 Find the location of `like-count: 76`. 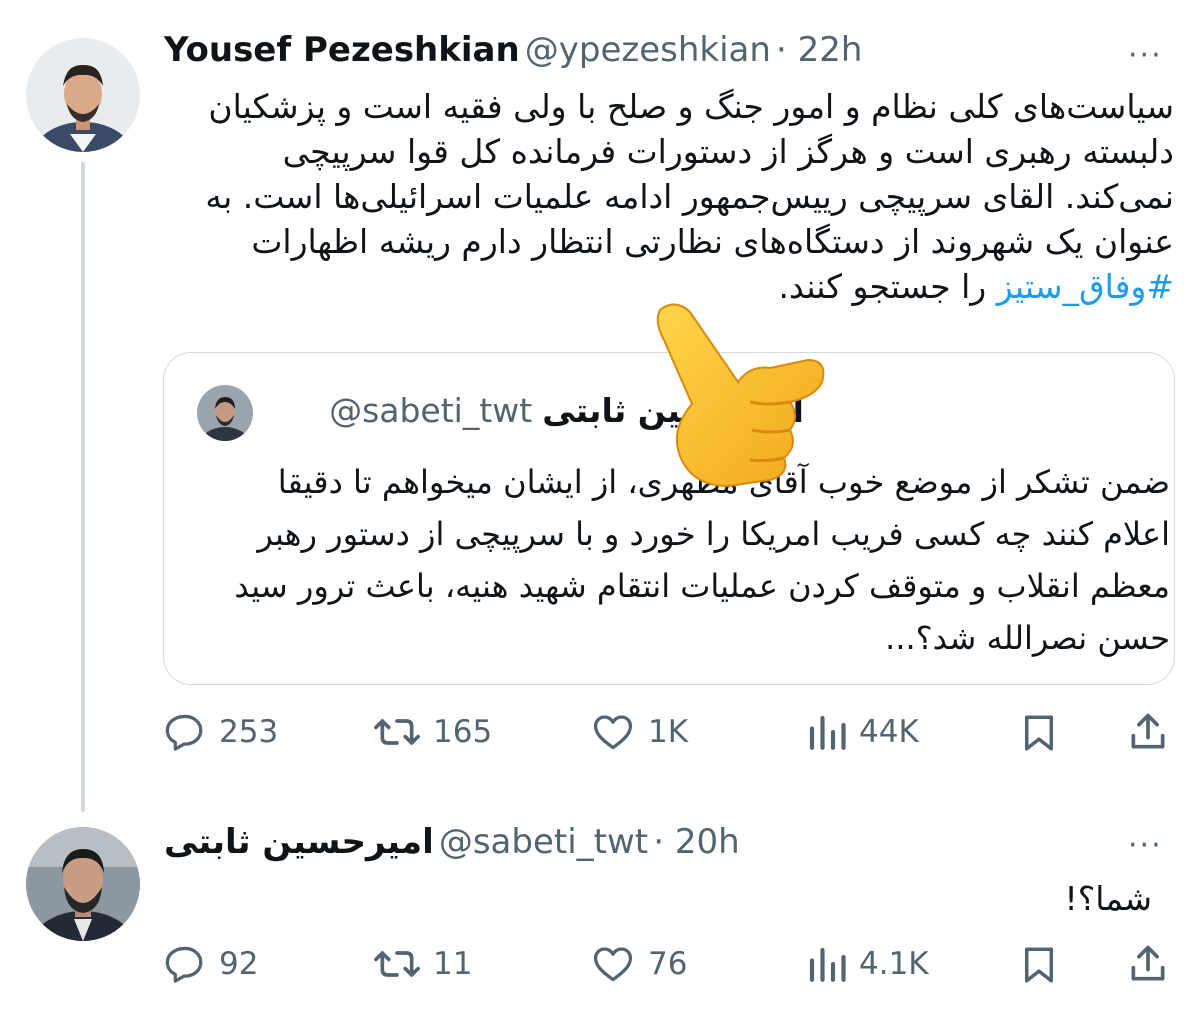

like-count: 76 is located at coordinates (668, 964).